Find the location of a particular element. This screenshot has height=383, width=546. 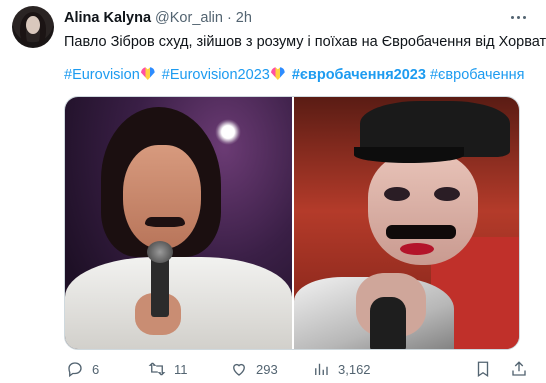

view-count: 3,162 is located at coordinates (354, 369).